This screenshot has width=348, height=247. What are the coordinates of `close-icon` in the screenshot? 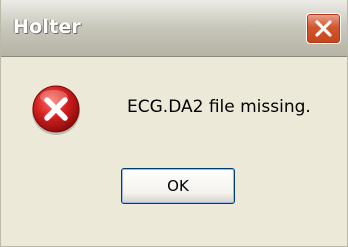 It's located at (323, 28).